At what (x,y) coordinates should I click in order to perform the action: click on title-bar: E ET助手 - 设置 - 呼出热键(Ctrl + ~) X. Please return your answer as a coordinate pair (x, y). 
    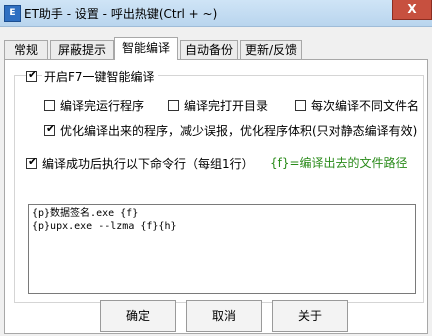
    Looking at the image, I should click on (216, 13).